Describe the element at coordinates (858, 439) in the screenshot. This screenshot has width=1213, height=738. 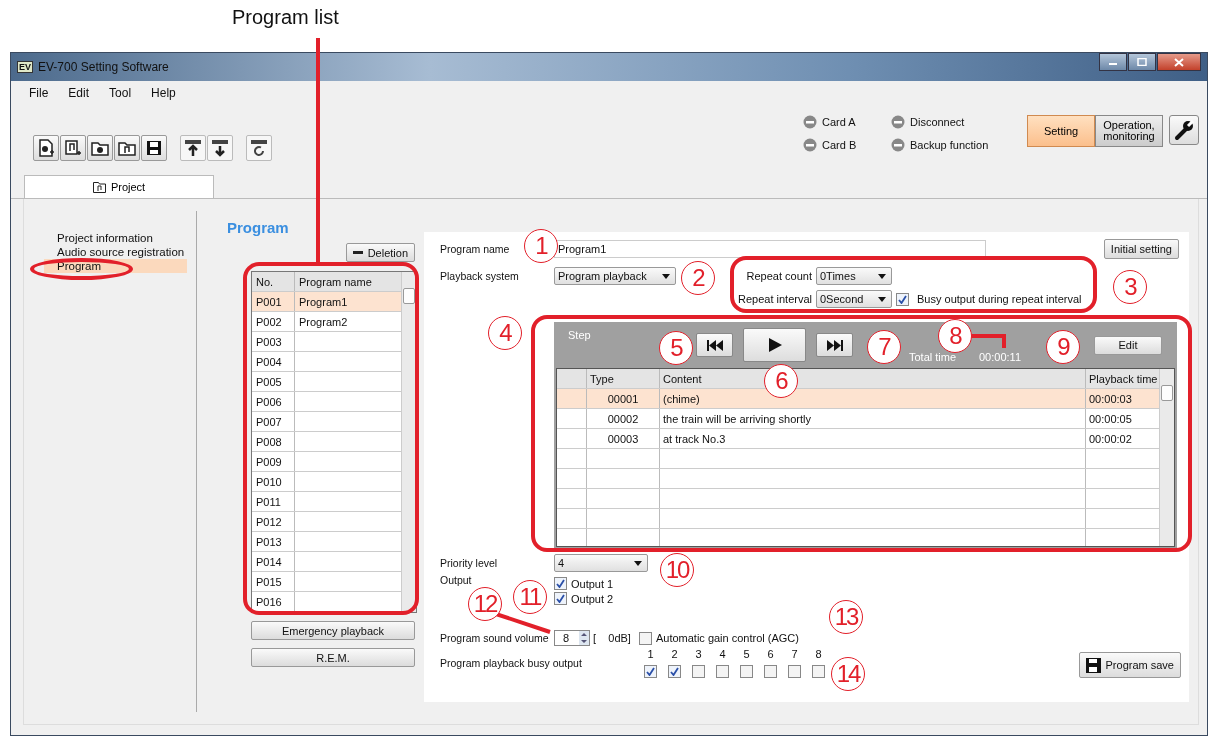
I see `step-row: 00003 at track No.3 00:00:02` at that location.